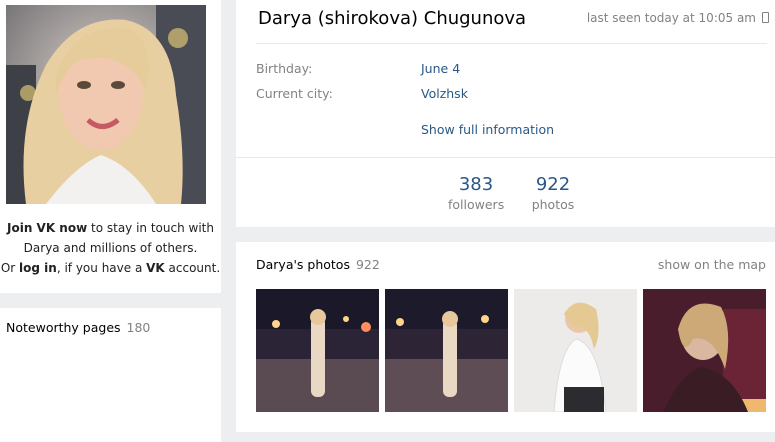 This screenshot has height=442, width=775. I want to click on current-city-value: Volzhsk, so click(444, 93).